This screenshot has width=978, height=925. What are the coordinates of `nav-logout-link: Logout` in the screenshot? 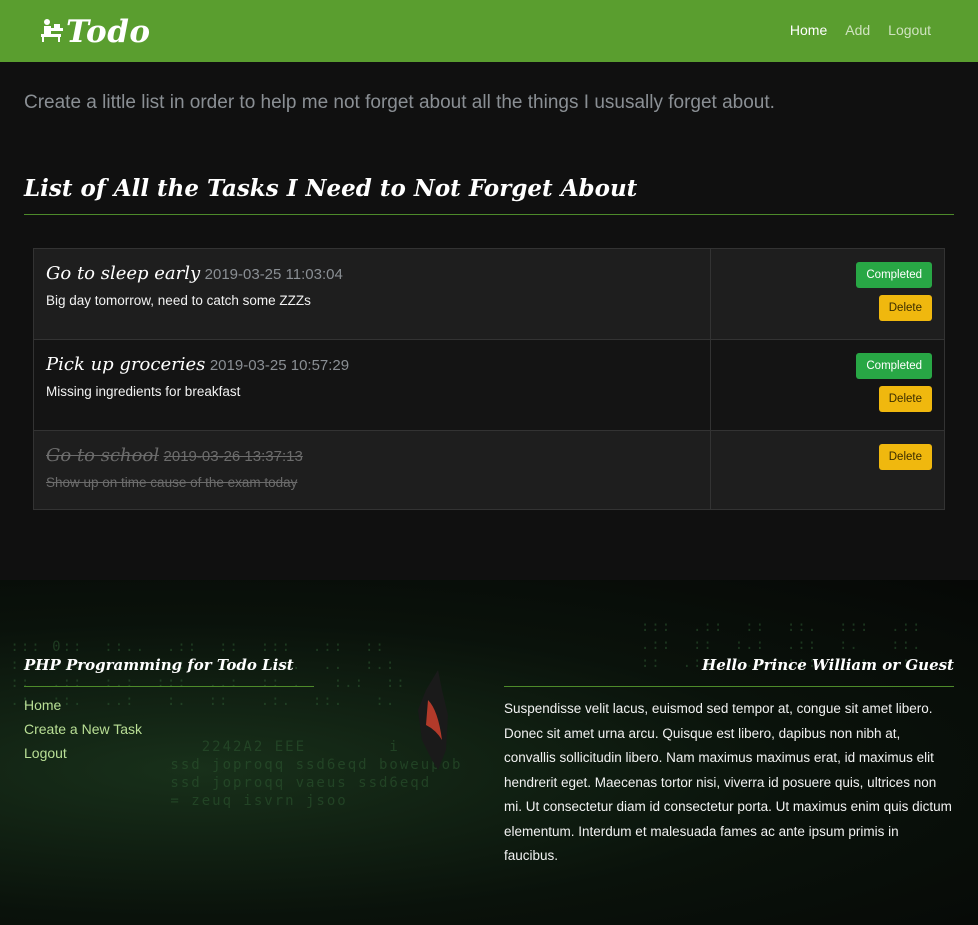 It's located at (909, 30).